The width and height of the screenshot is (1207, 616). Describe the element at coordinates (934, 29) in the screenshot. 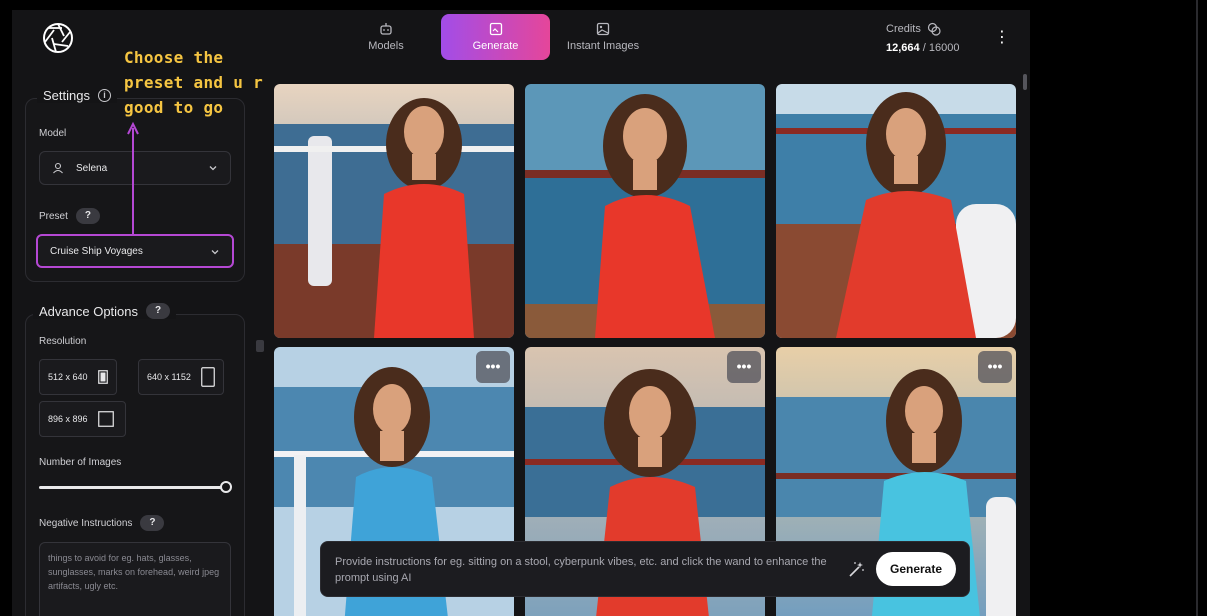

I see `coins-icon` at that location.